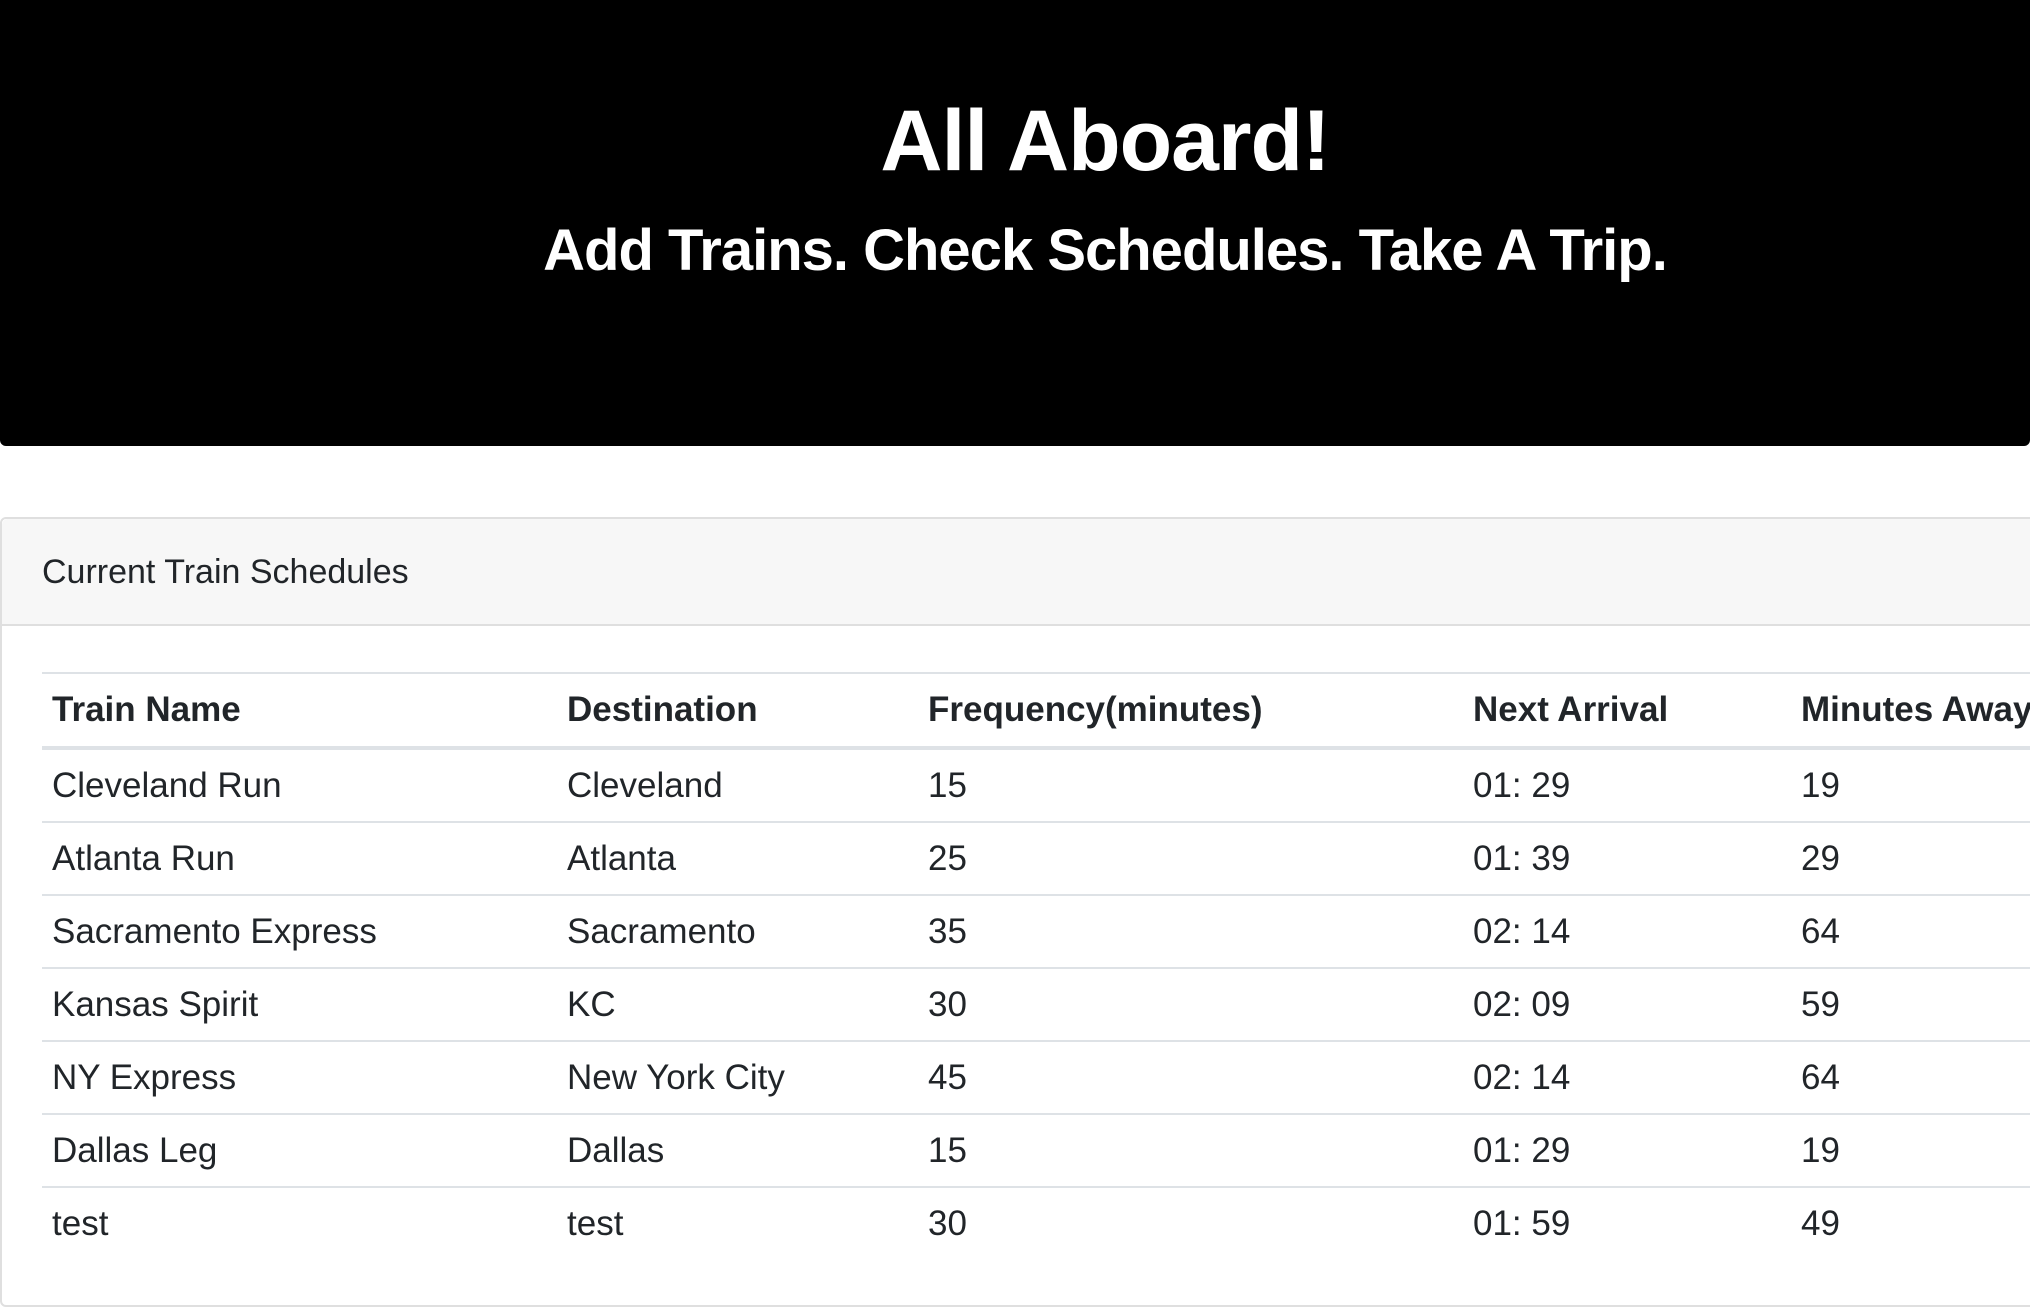 The width and height of the screenshot is (2030, 1307). I want to click on frequency-cell: 45, so click(1190, 1077).